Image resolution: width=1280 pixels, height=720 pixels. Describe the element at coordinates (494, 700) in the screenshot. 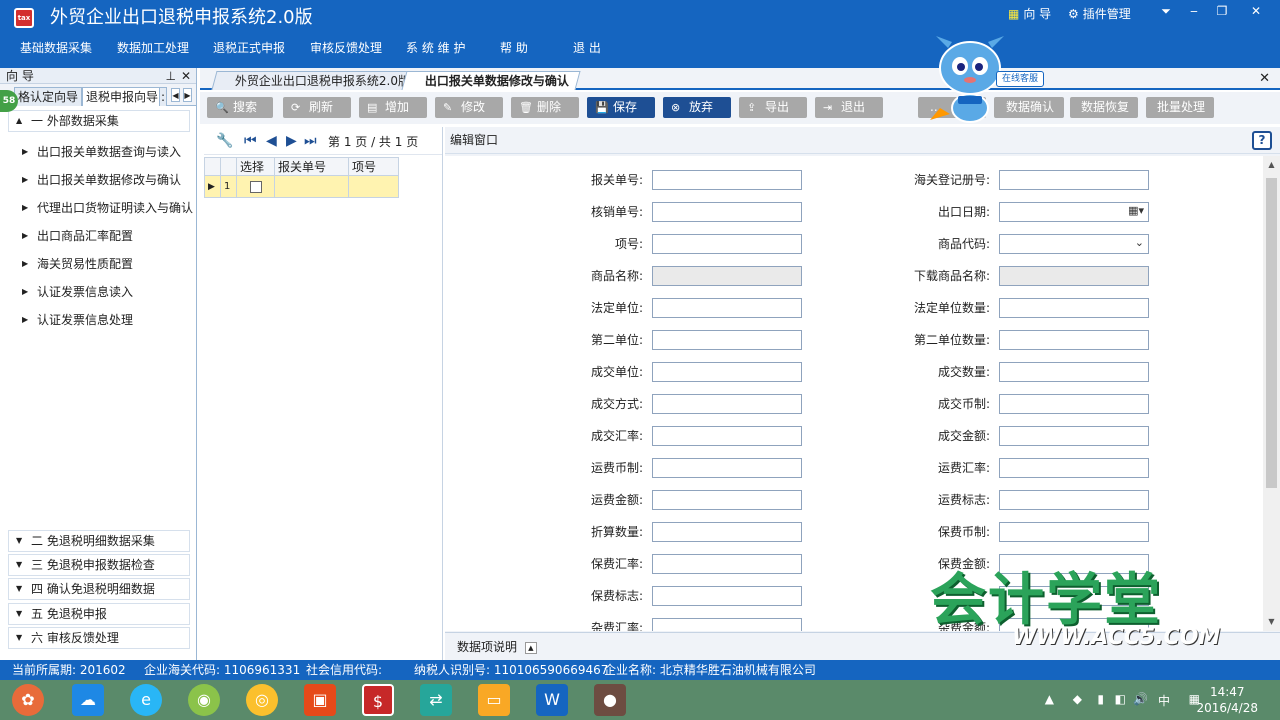

I see `folder-icon: ▭` at that location.